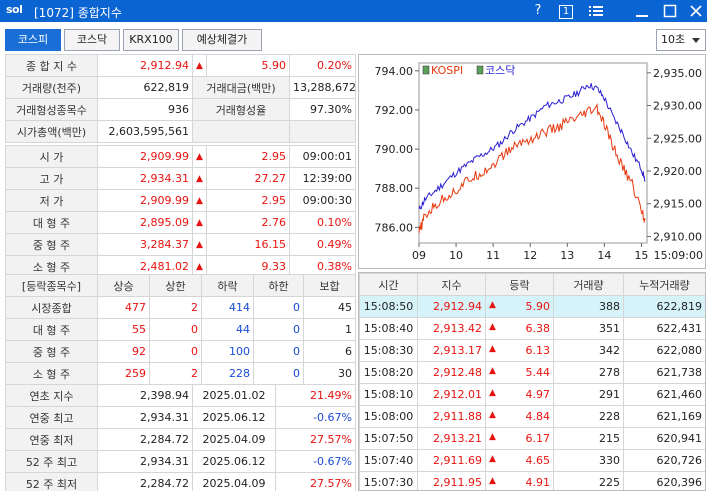  I want to click on yearly-value: 2,934.31, so click(145, 461).